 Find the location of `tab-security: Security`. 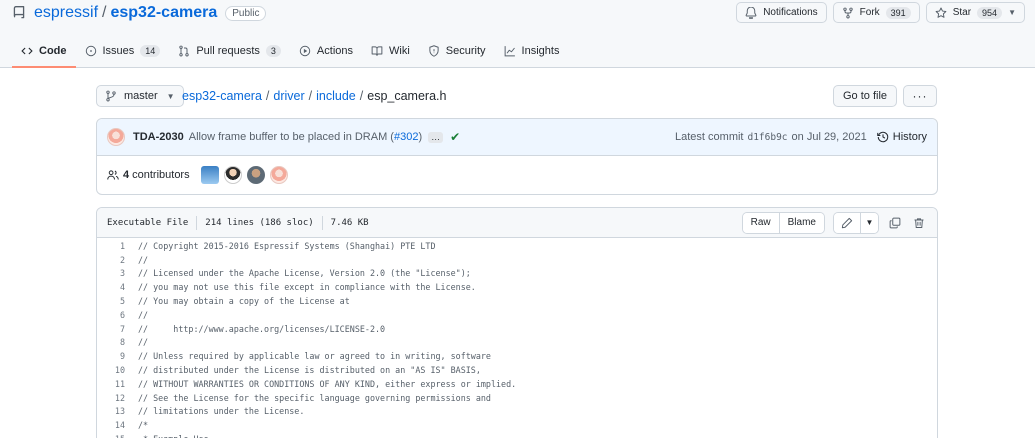

tab-security: Security is located at coordinates (457, 51).